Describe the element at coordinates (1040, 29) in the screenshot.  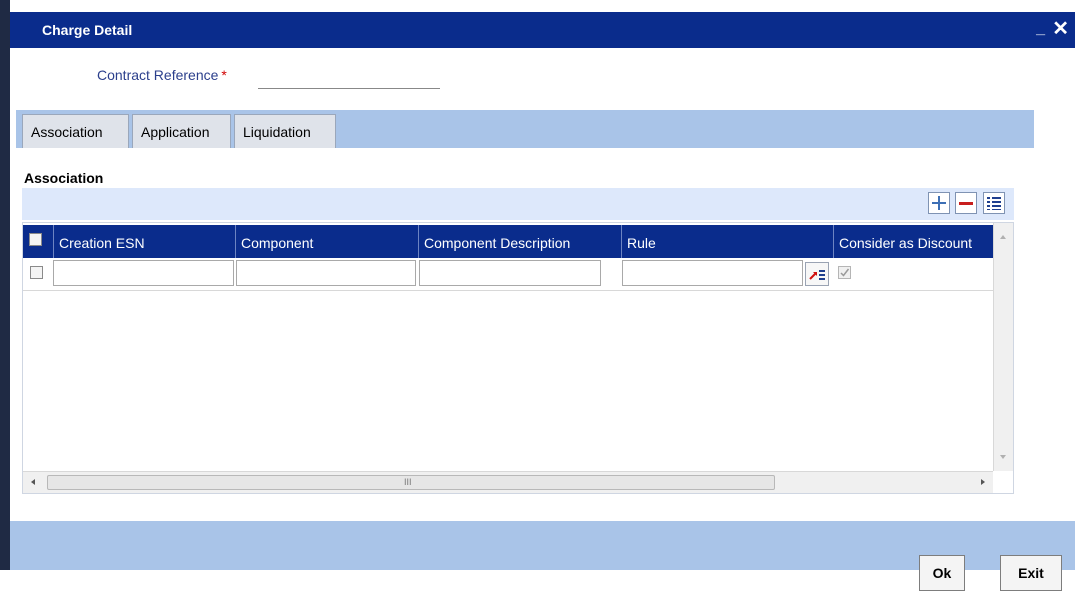
I see `minimize-icon: _` at that location.